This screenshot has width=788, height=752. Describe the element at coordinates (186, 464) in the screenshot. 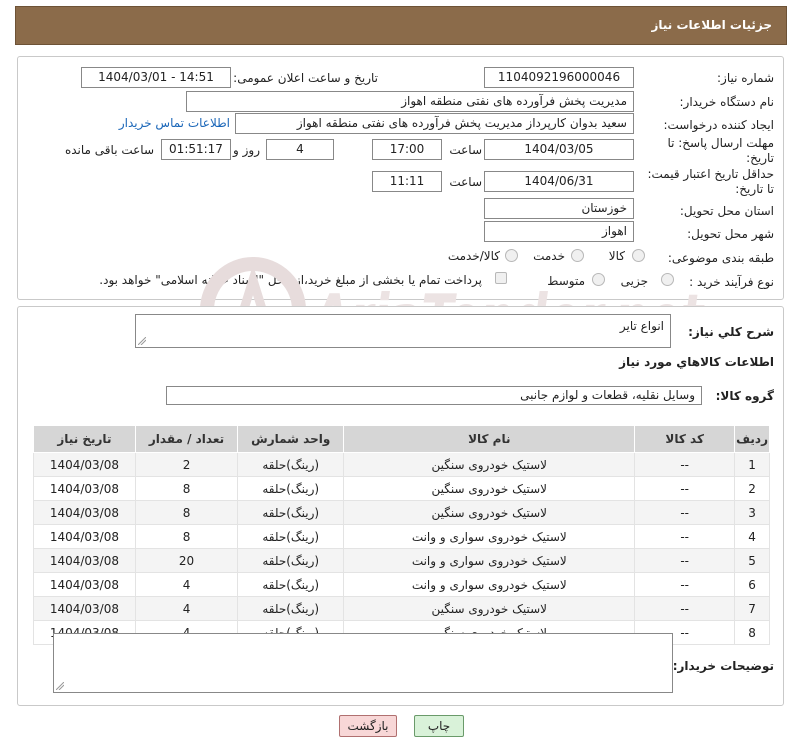

I see `cell-quantity: 2` at that location.